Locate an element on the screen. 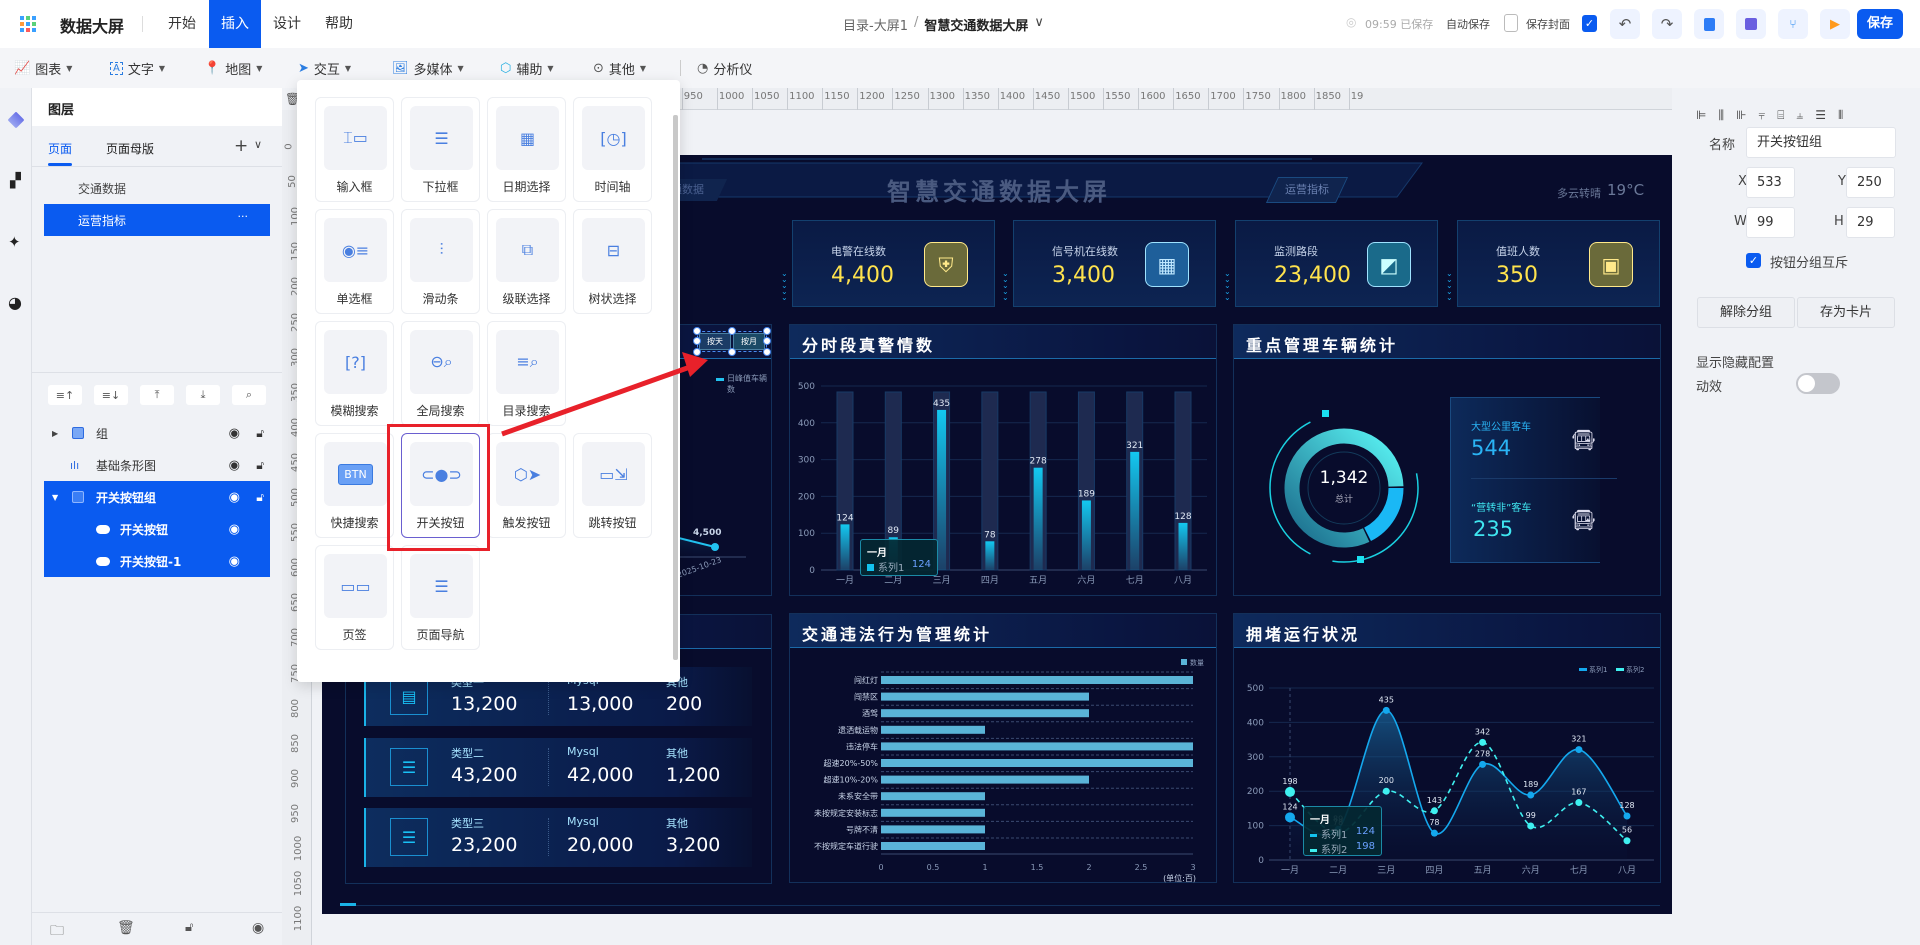 This screenshot has width=1920, height=945. trash-icon: 🗑︎ is located at coordinates (126, 928).